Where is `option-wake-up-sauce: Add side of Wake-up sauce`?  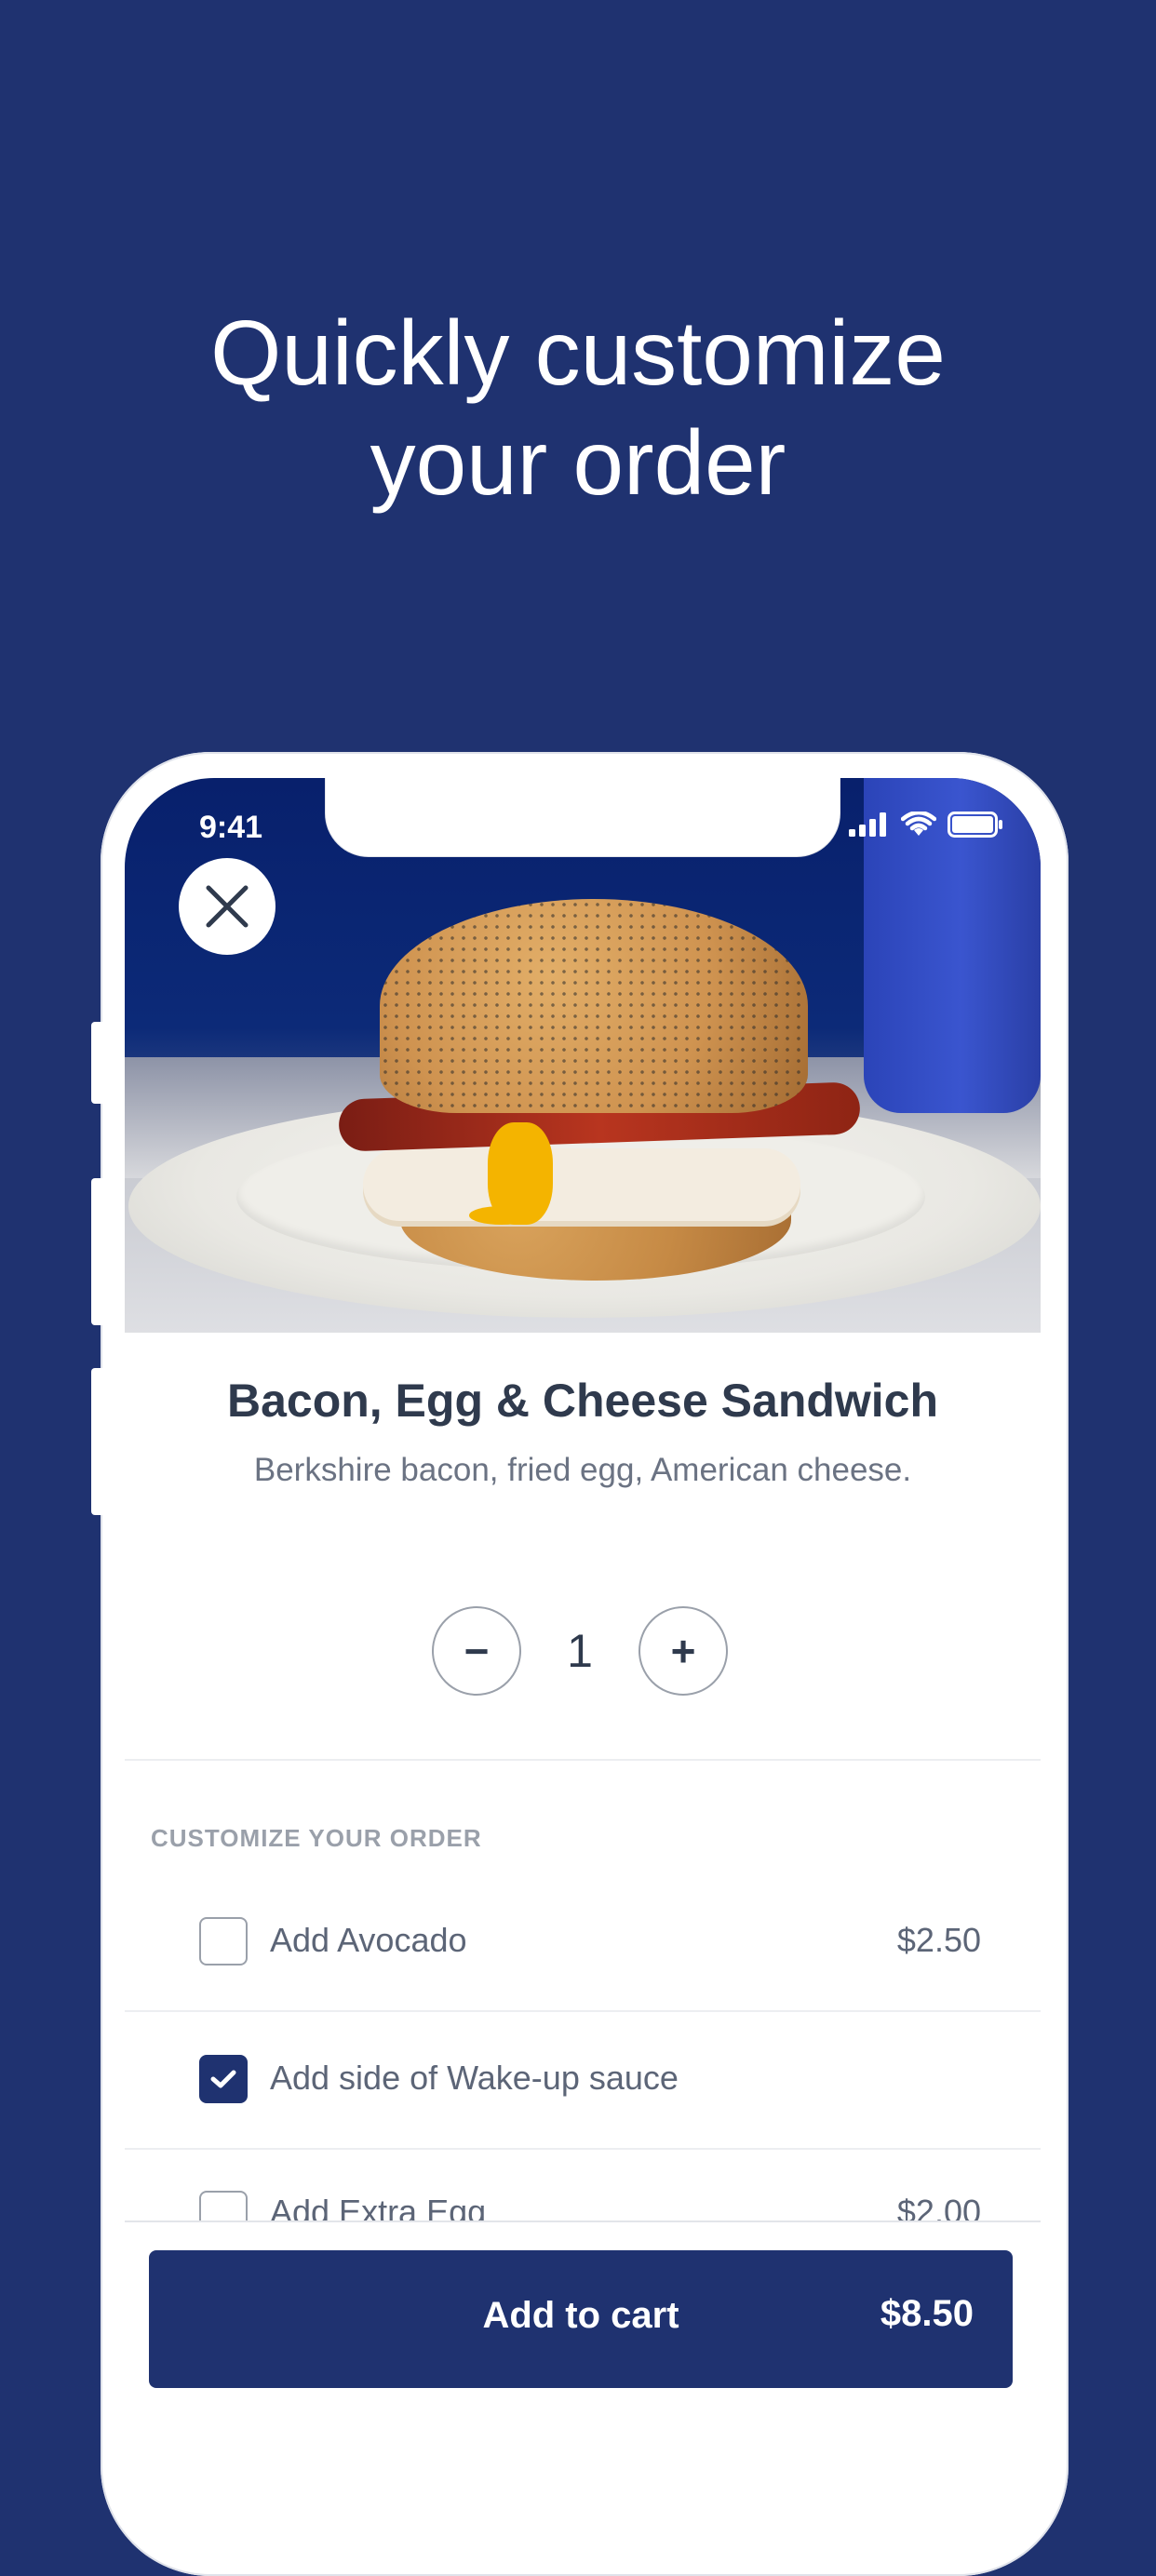
option-wake-up-sauce: Add side of Wake-up sauce is located at coordinates (583, 2081).